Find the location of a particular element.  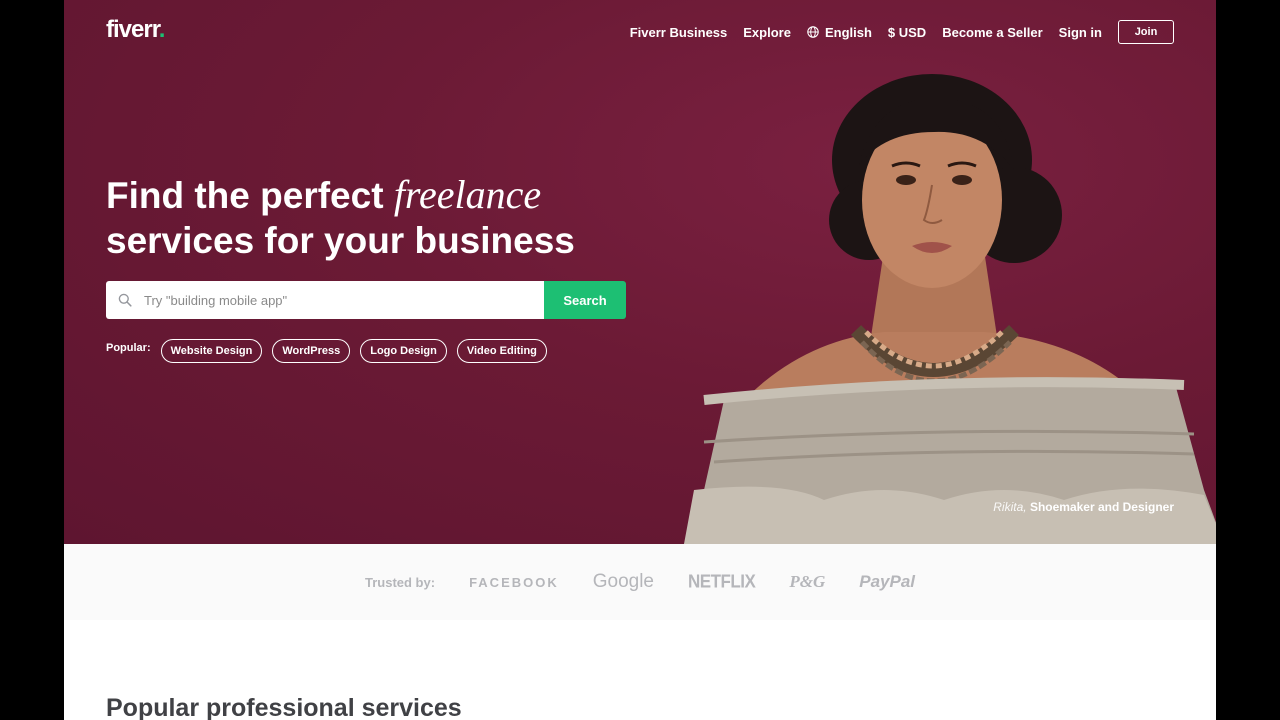

tag-label: Website Design is located at coordinates (211, 351).